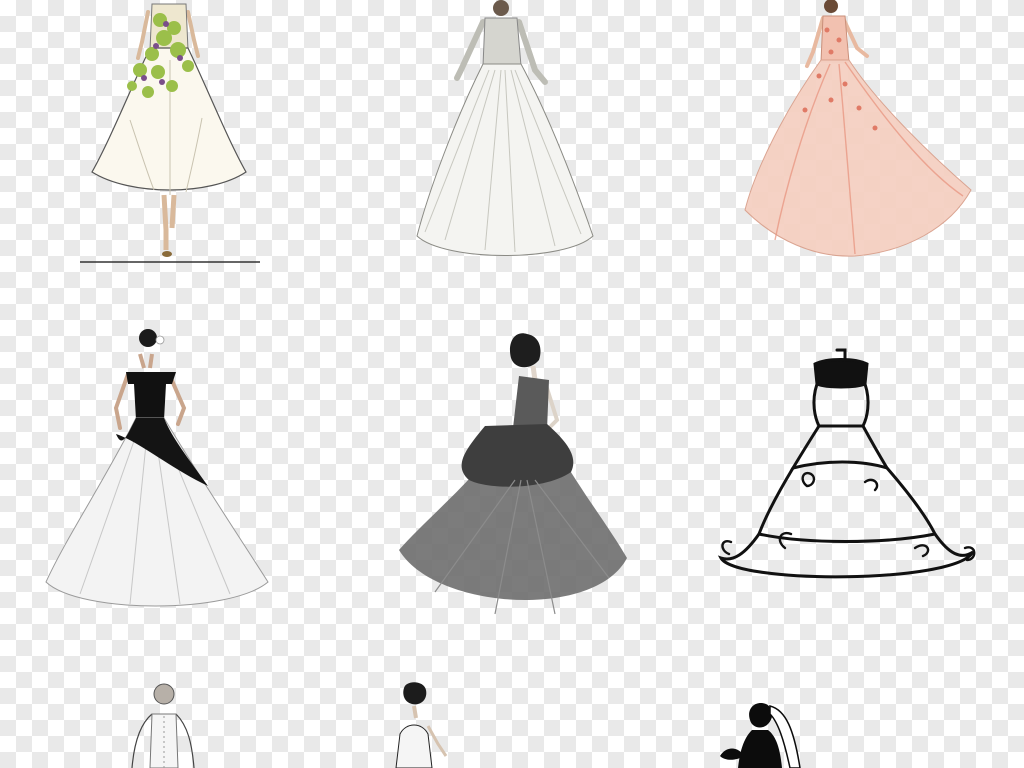  What do you see at coordinates (163, 725) in the screenshot?
I see `back-view-bride-sketch` at bounding box center [163, 725].